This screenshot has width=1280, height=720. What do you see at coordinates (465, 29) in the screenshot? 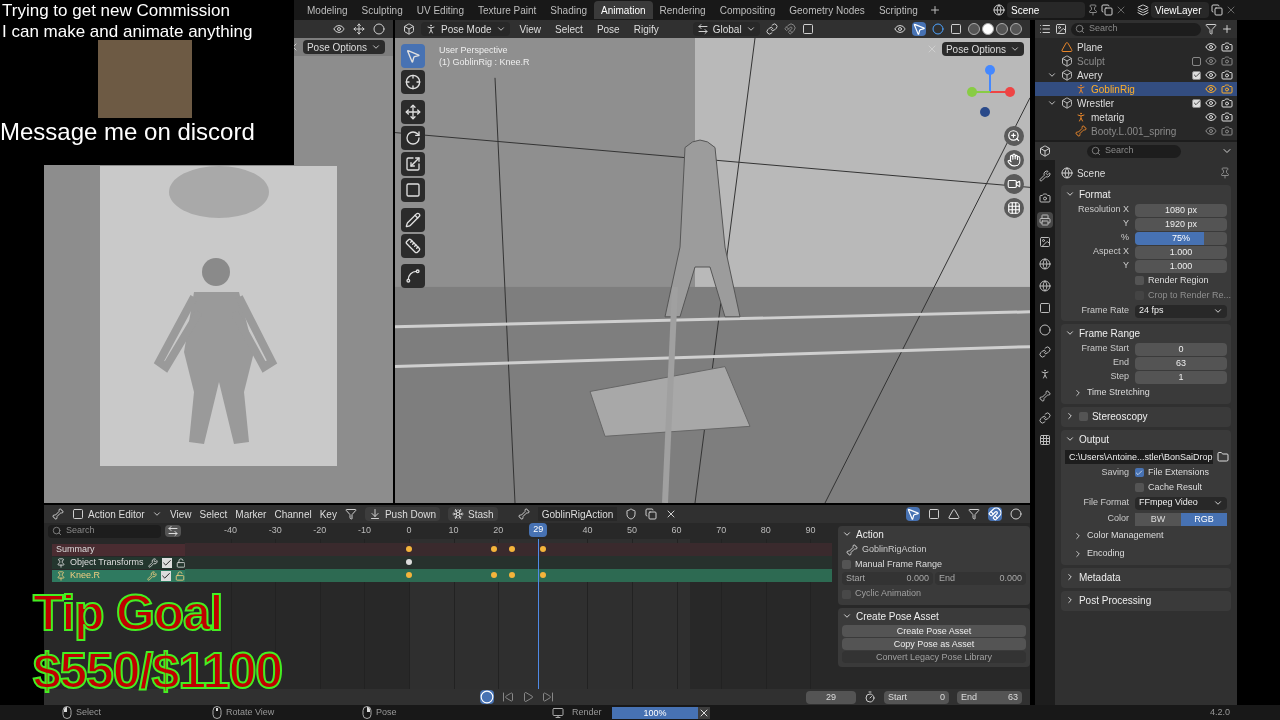
I see `mode-dropdown: Pose Mode` at bounding box center [465, 29].